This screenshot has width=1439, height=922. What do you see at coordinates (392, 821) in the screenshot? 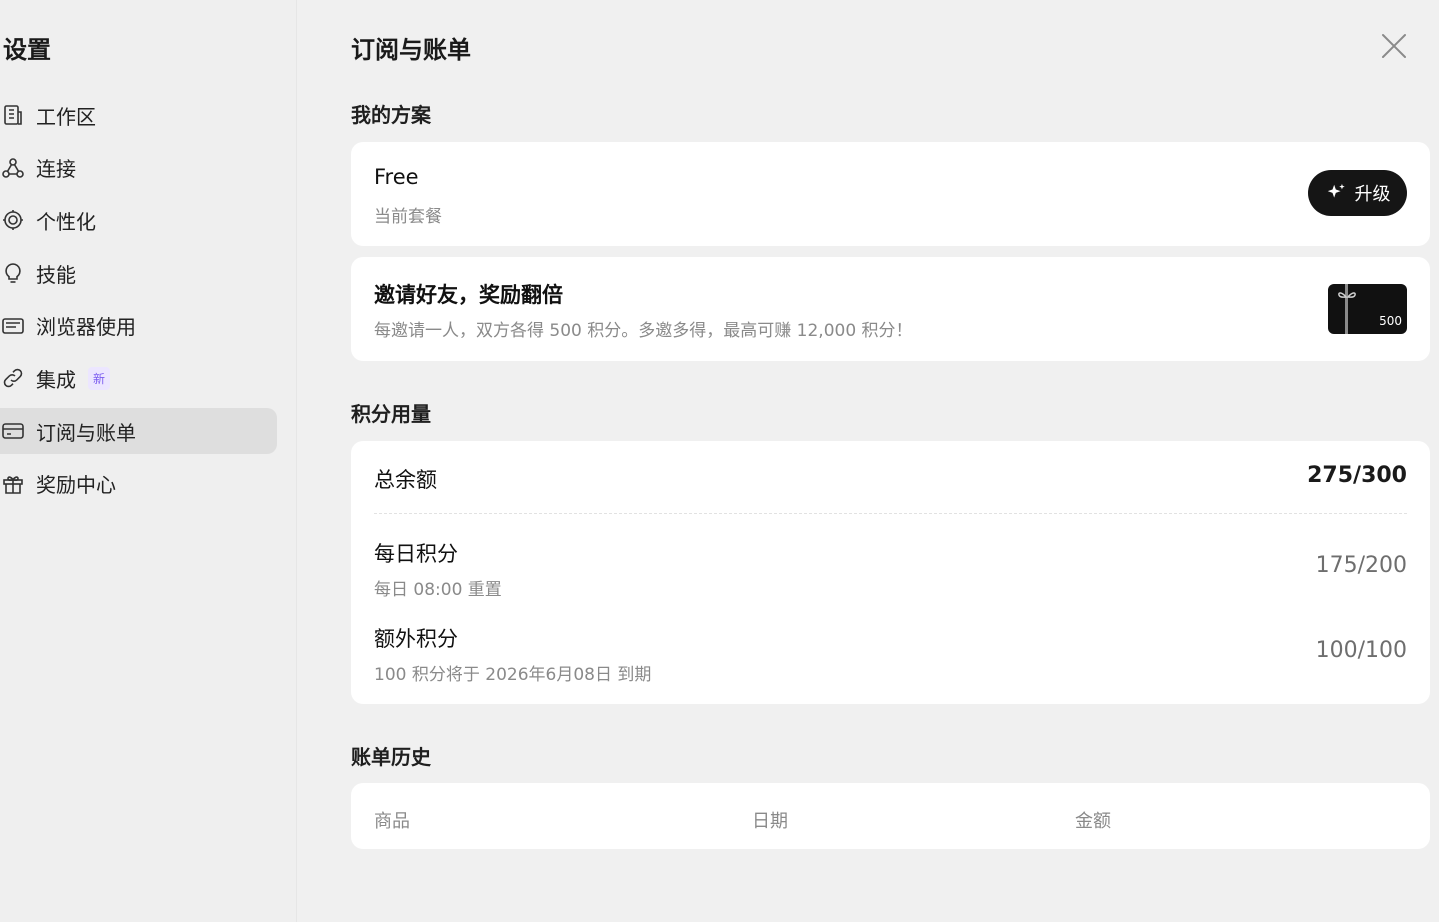
I see `column-header-product: 商品` at bounding box center [392, 821].